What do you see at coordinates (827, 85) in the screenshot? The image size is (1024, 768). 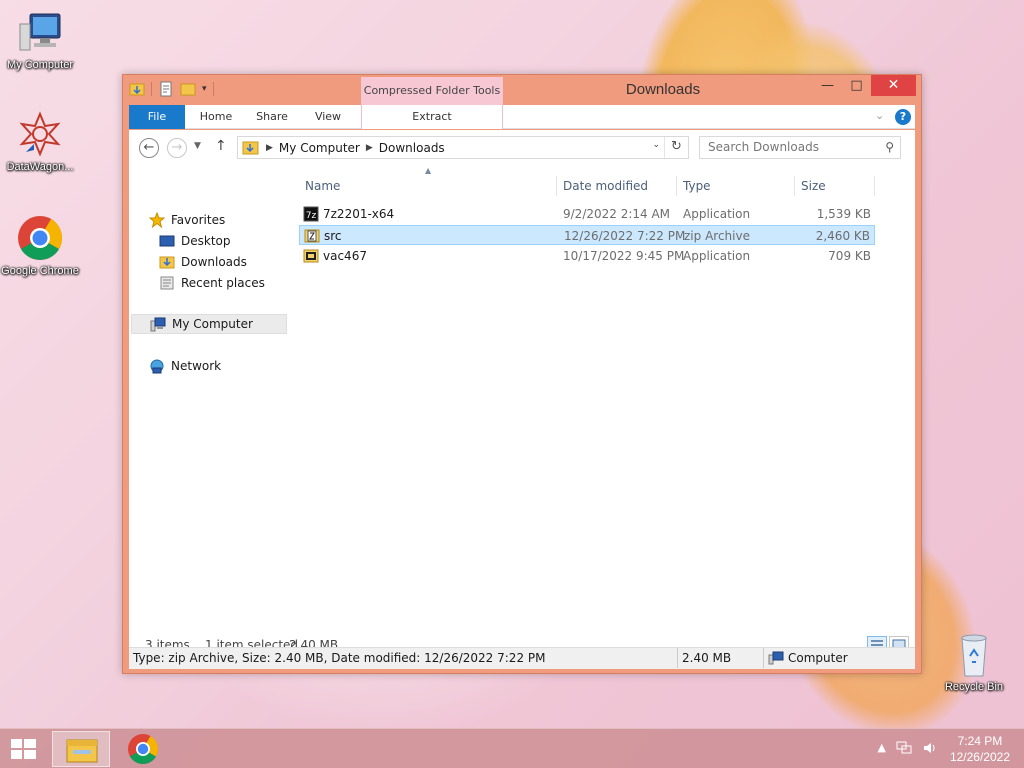 I see `minimize-button: —` at bounding box center [827, 85].